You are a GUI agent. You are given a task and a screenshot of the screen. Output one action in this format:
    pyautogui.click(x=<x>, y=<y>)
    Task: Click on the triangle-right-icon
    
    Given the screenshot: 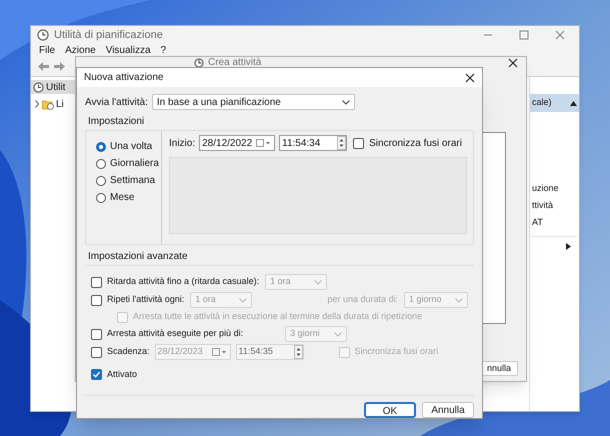 What is the action you would take?
    pyautogui.click(x=568, y=246)
    